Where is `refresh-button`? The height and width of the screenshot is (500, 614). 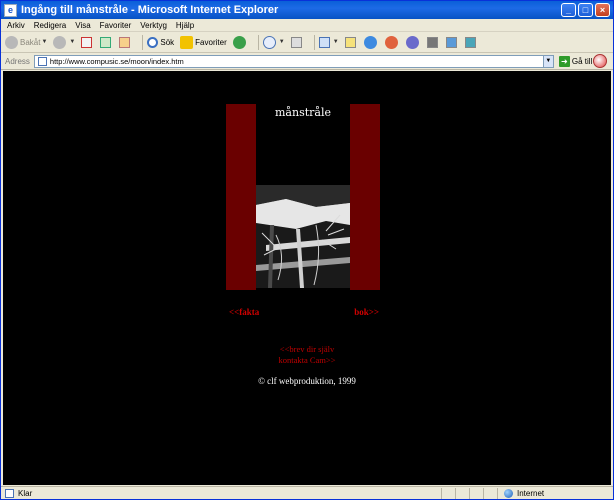
refresh-button is located at coordinates (106, 42).